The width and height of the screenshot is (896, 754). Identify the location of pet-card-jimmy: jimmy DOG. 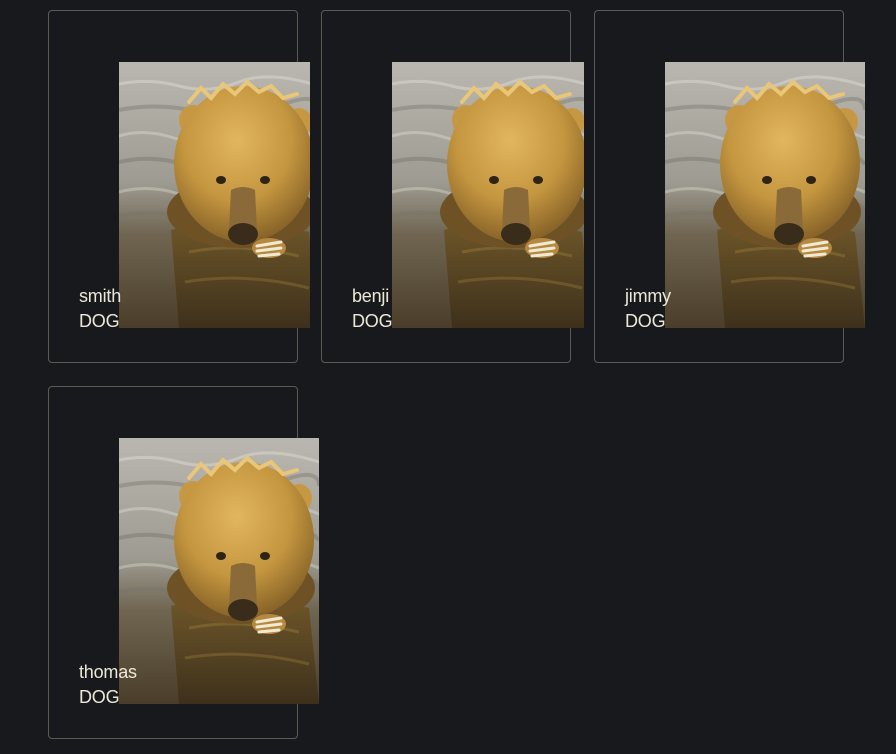
(729, 186).